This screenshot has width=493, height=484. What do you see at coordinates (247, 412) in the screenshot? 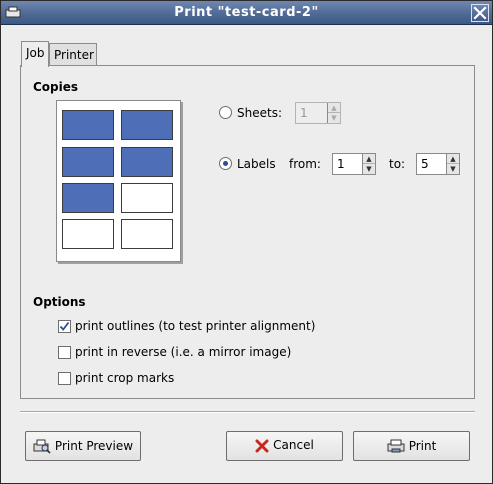
I see `separator` at bounding box center [247, 412].